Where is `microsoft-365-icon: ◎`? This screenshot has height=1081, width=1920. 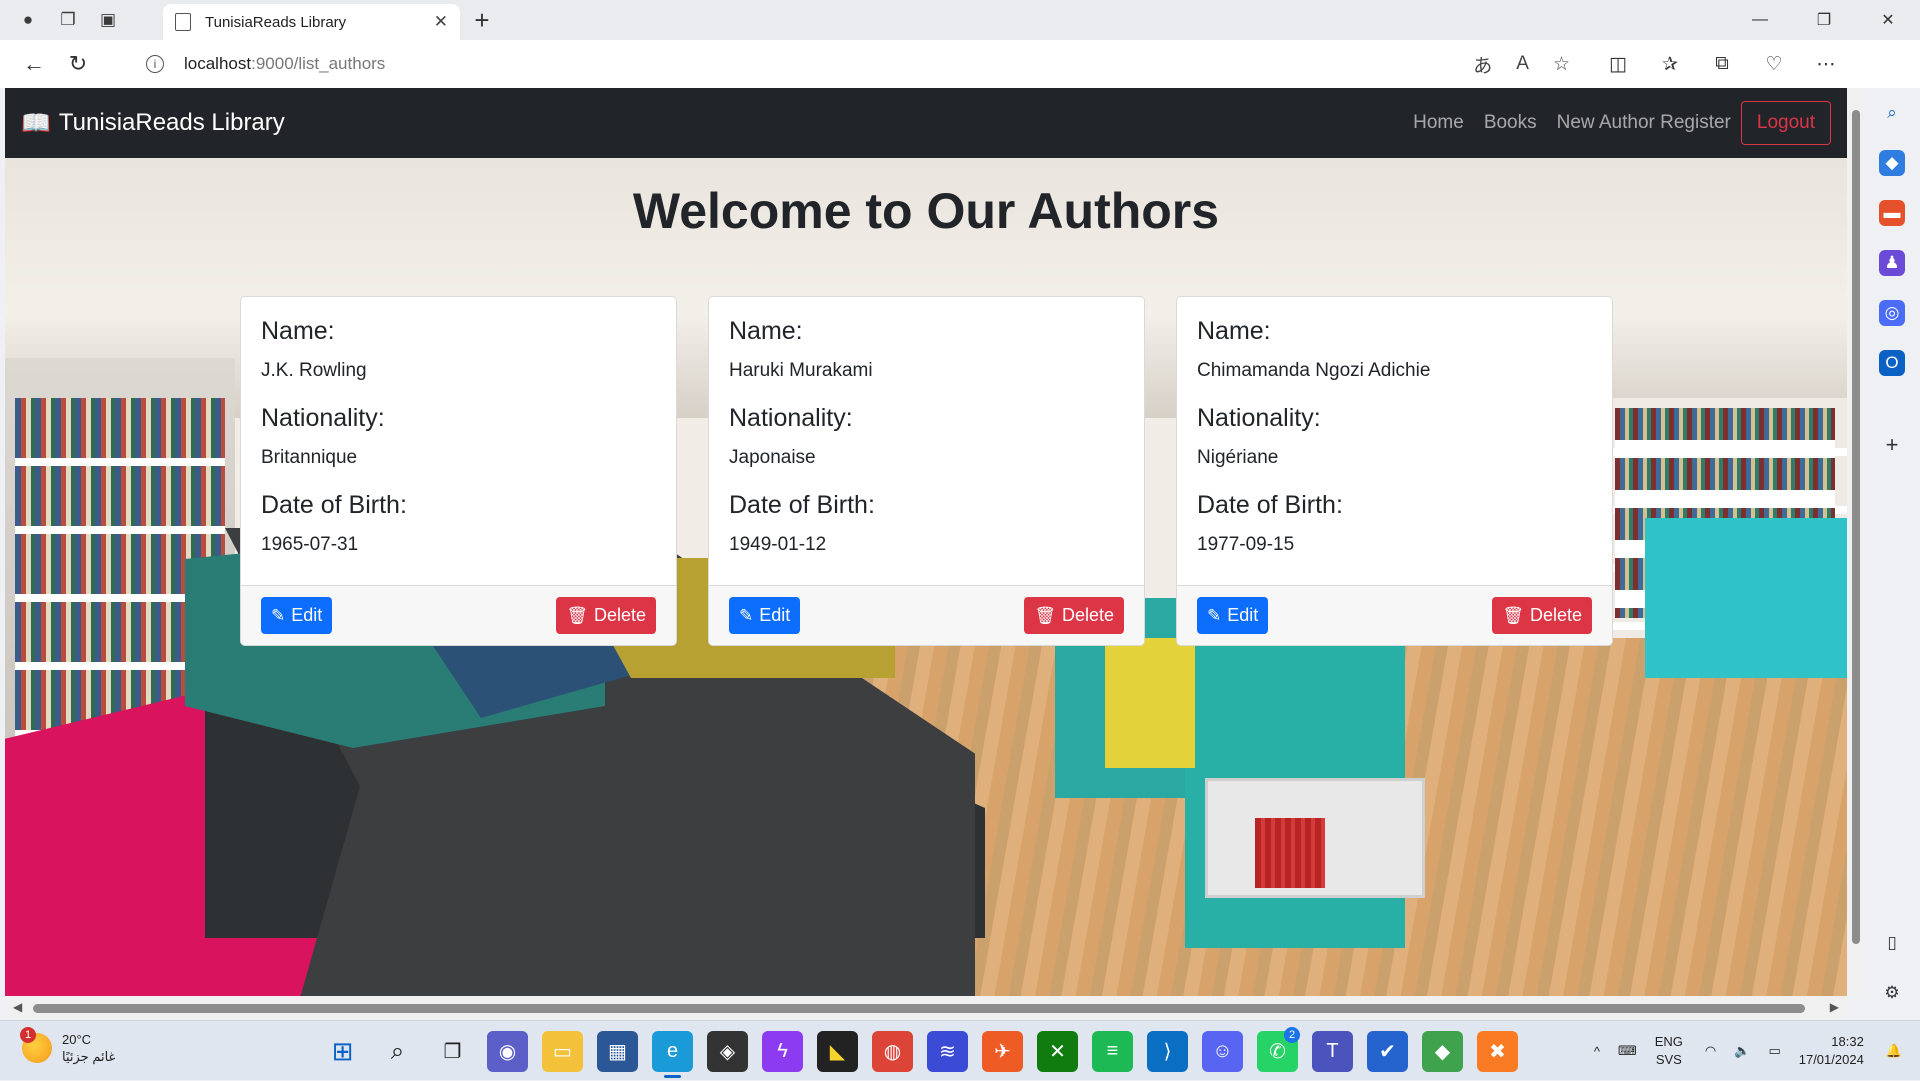
microsoft-365-icon: ◎ is located at coordinates (1892, 313).